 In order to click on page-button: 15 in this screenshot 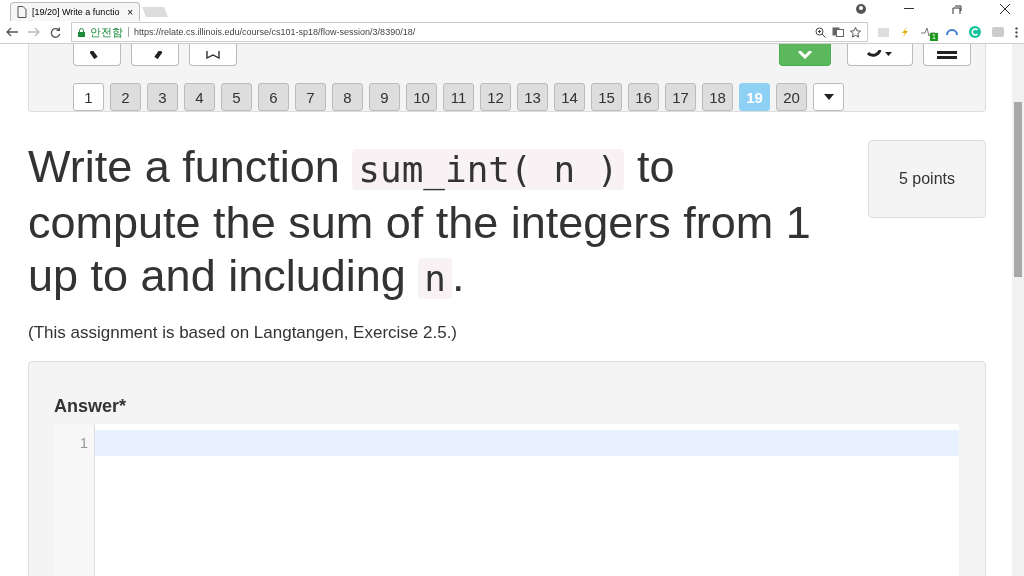, I will do `click(606, 97)`.